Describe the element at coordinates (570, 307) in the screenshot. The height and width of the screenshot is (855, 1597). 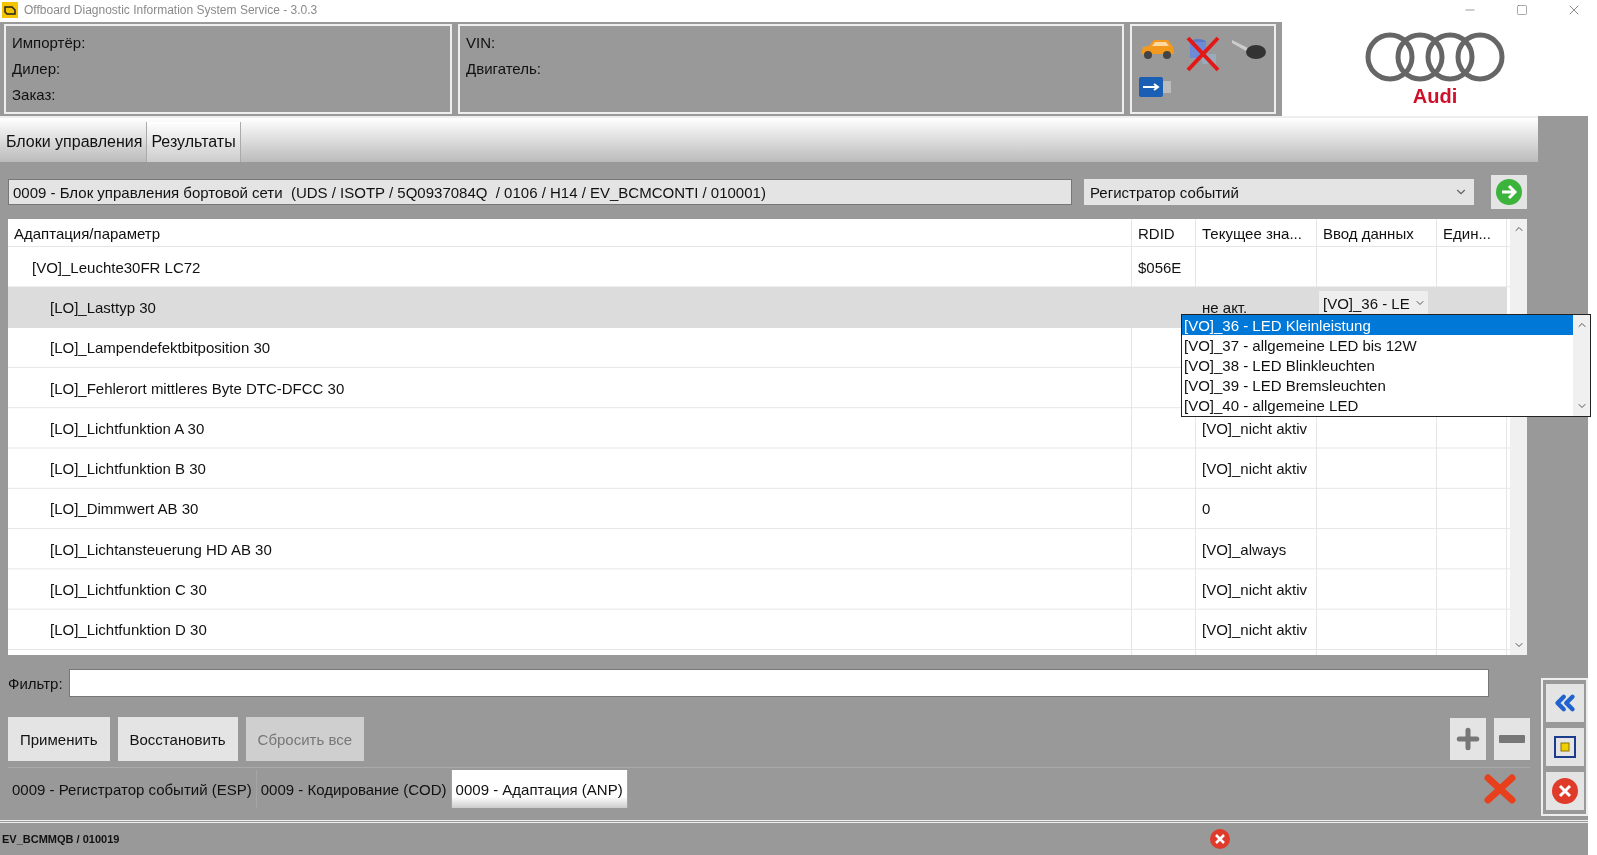
I see `table-cell: [LO]_Lasttyp 30` at that location.